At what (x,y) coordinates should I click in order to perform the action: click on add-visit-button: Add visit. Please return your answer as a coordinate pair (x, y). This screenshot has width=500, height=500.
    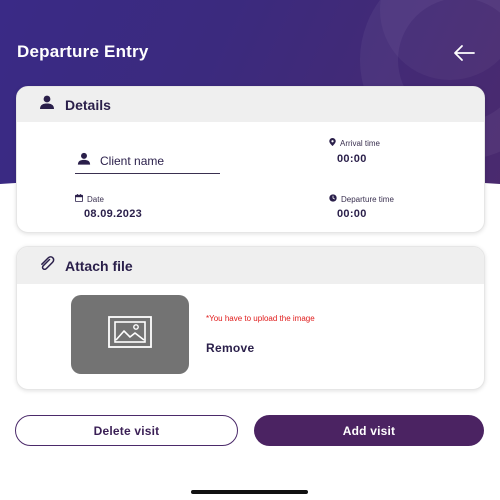
    Looking at the image, I should click on (369, 430).